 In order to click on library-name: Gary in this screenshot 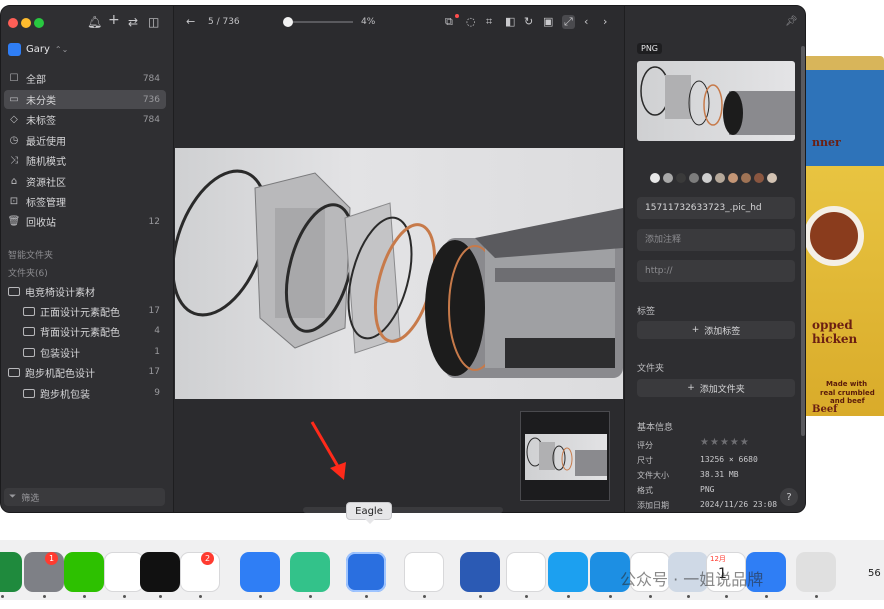, I will do `click(38, 49)`.